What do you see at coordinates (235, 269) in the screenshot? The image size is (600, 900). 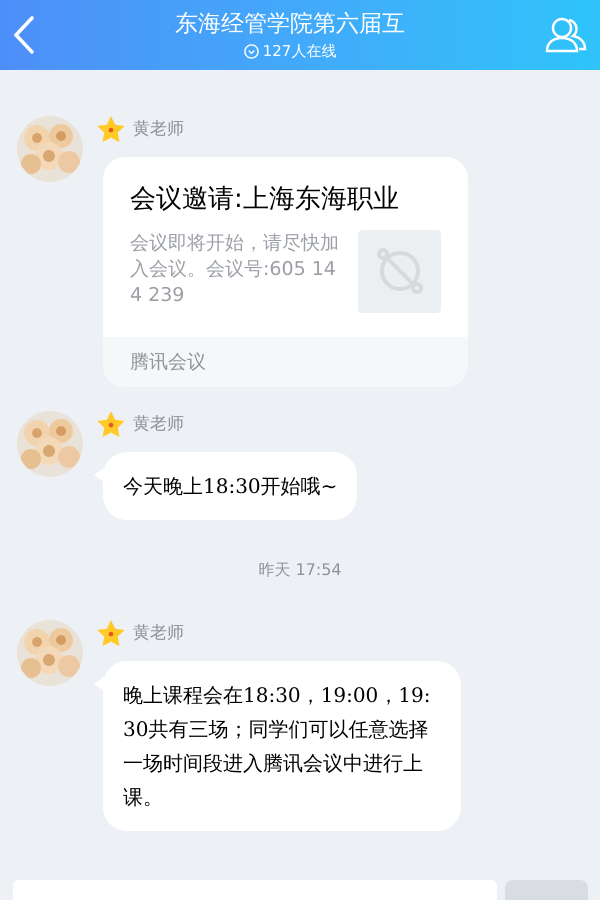 I see `card-description: 会议即将开始，请尽快加入会议。会议号:605 144 239` at bounding box center [235, 269].